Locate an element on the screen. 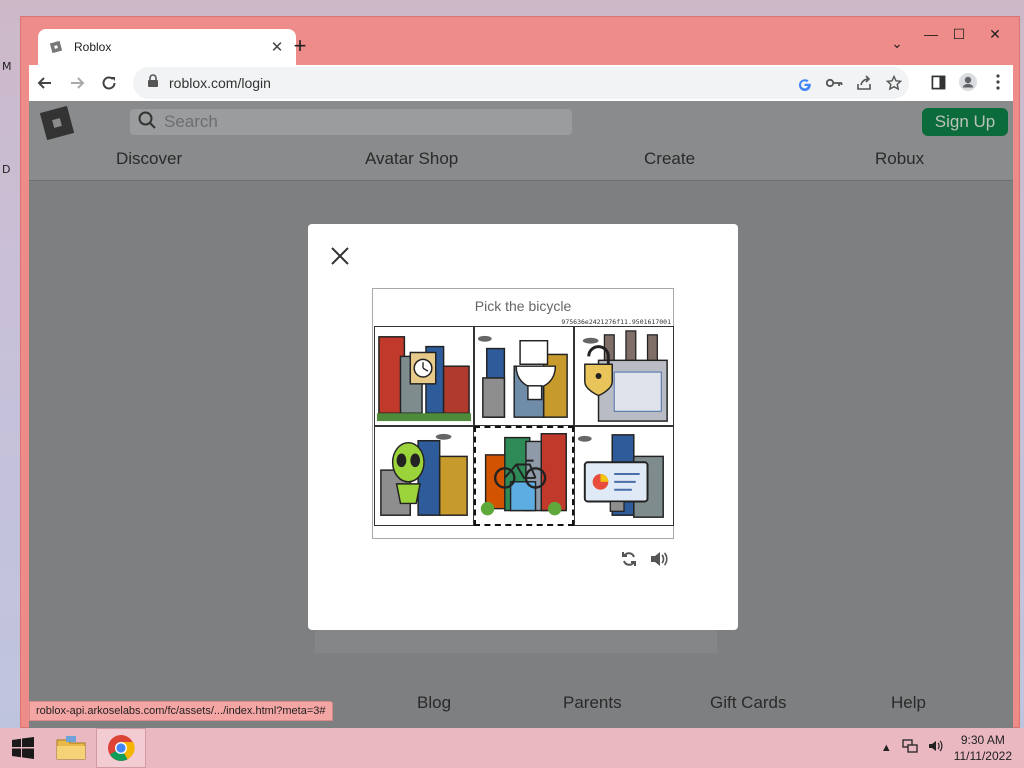  captcha-prompt: Pick the bicycle is located at coordinates (523, 306).